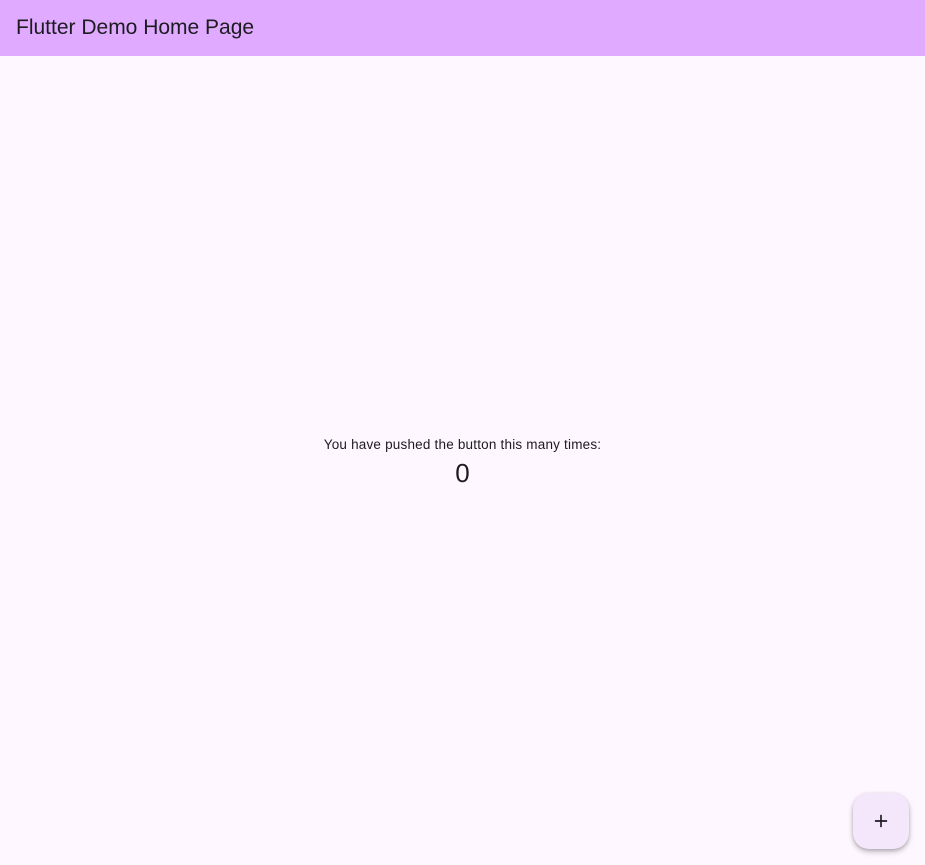 The width and height of the screenshot is (925, 865). I want to click on increment-button, so click(881, 821).